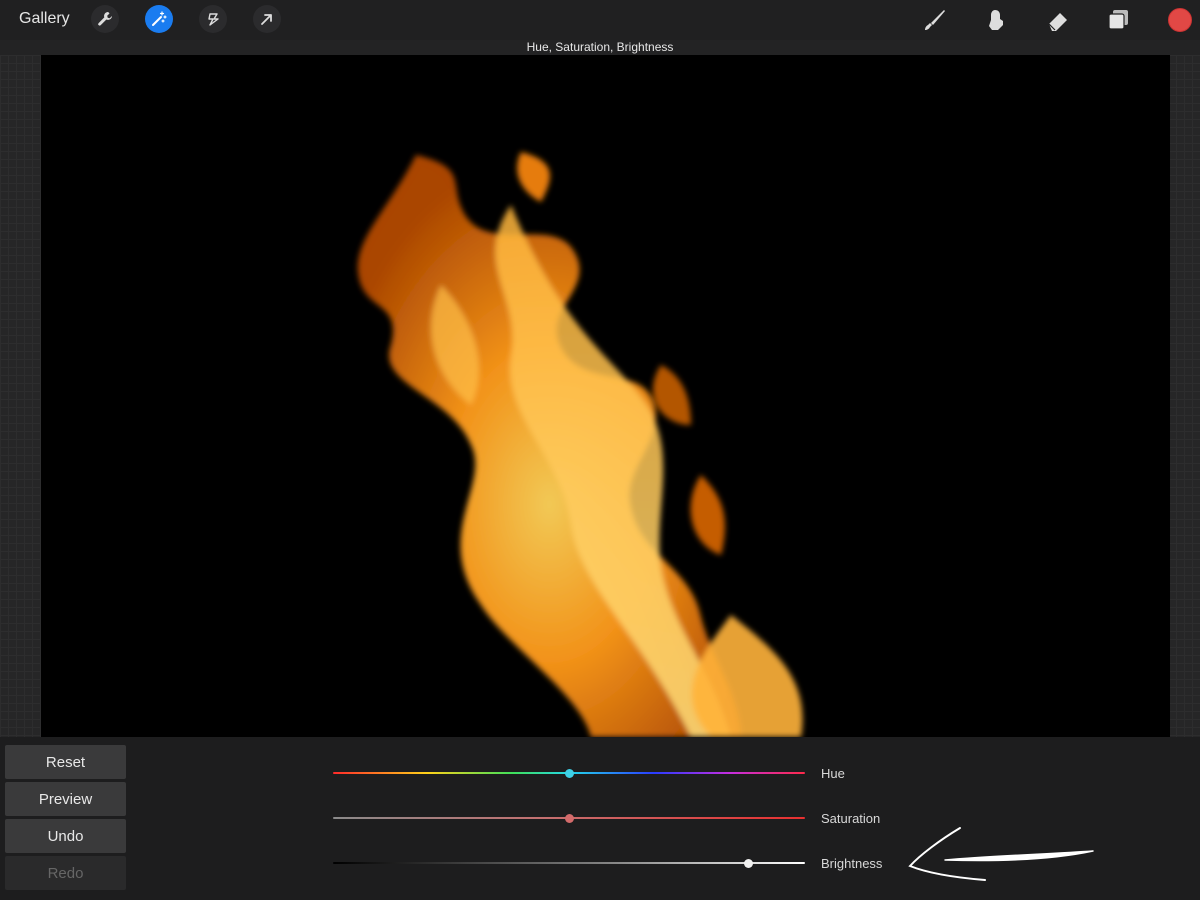 The height and width of the screenshot is (900, 1200). What do you see at coordinates (569, 863) in the screenshot?
I see `brightness-slider-track` at bounding box center [569, 863].